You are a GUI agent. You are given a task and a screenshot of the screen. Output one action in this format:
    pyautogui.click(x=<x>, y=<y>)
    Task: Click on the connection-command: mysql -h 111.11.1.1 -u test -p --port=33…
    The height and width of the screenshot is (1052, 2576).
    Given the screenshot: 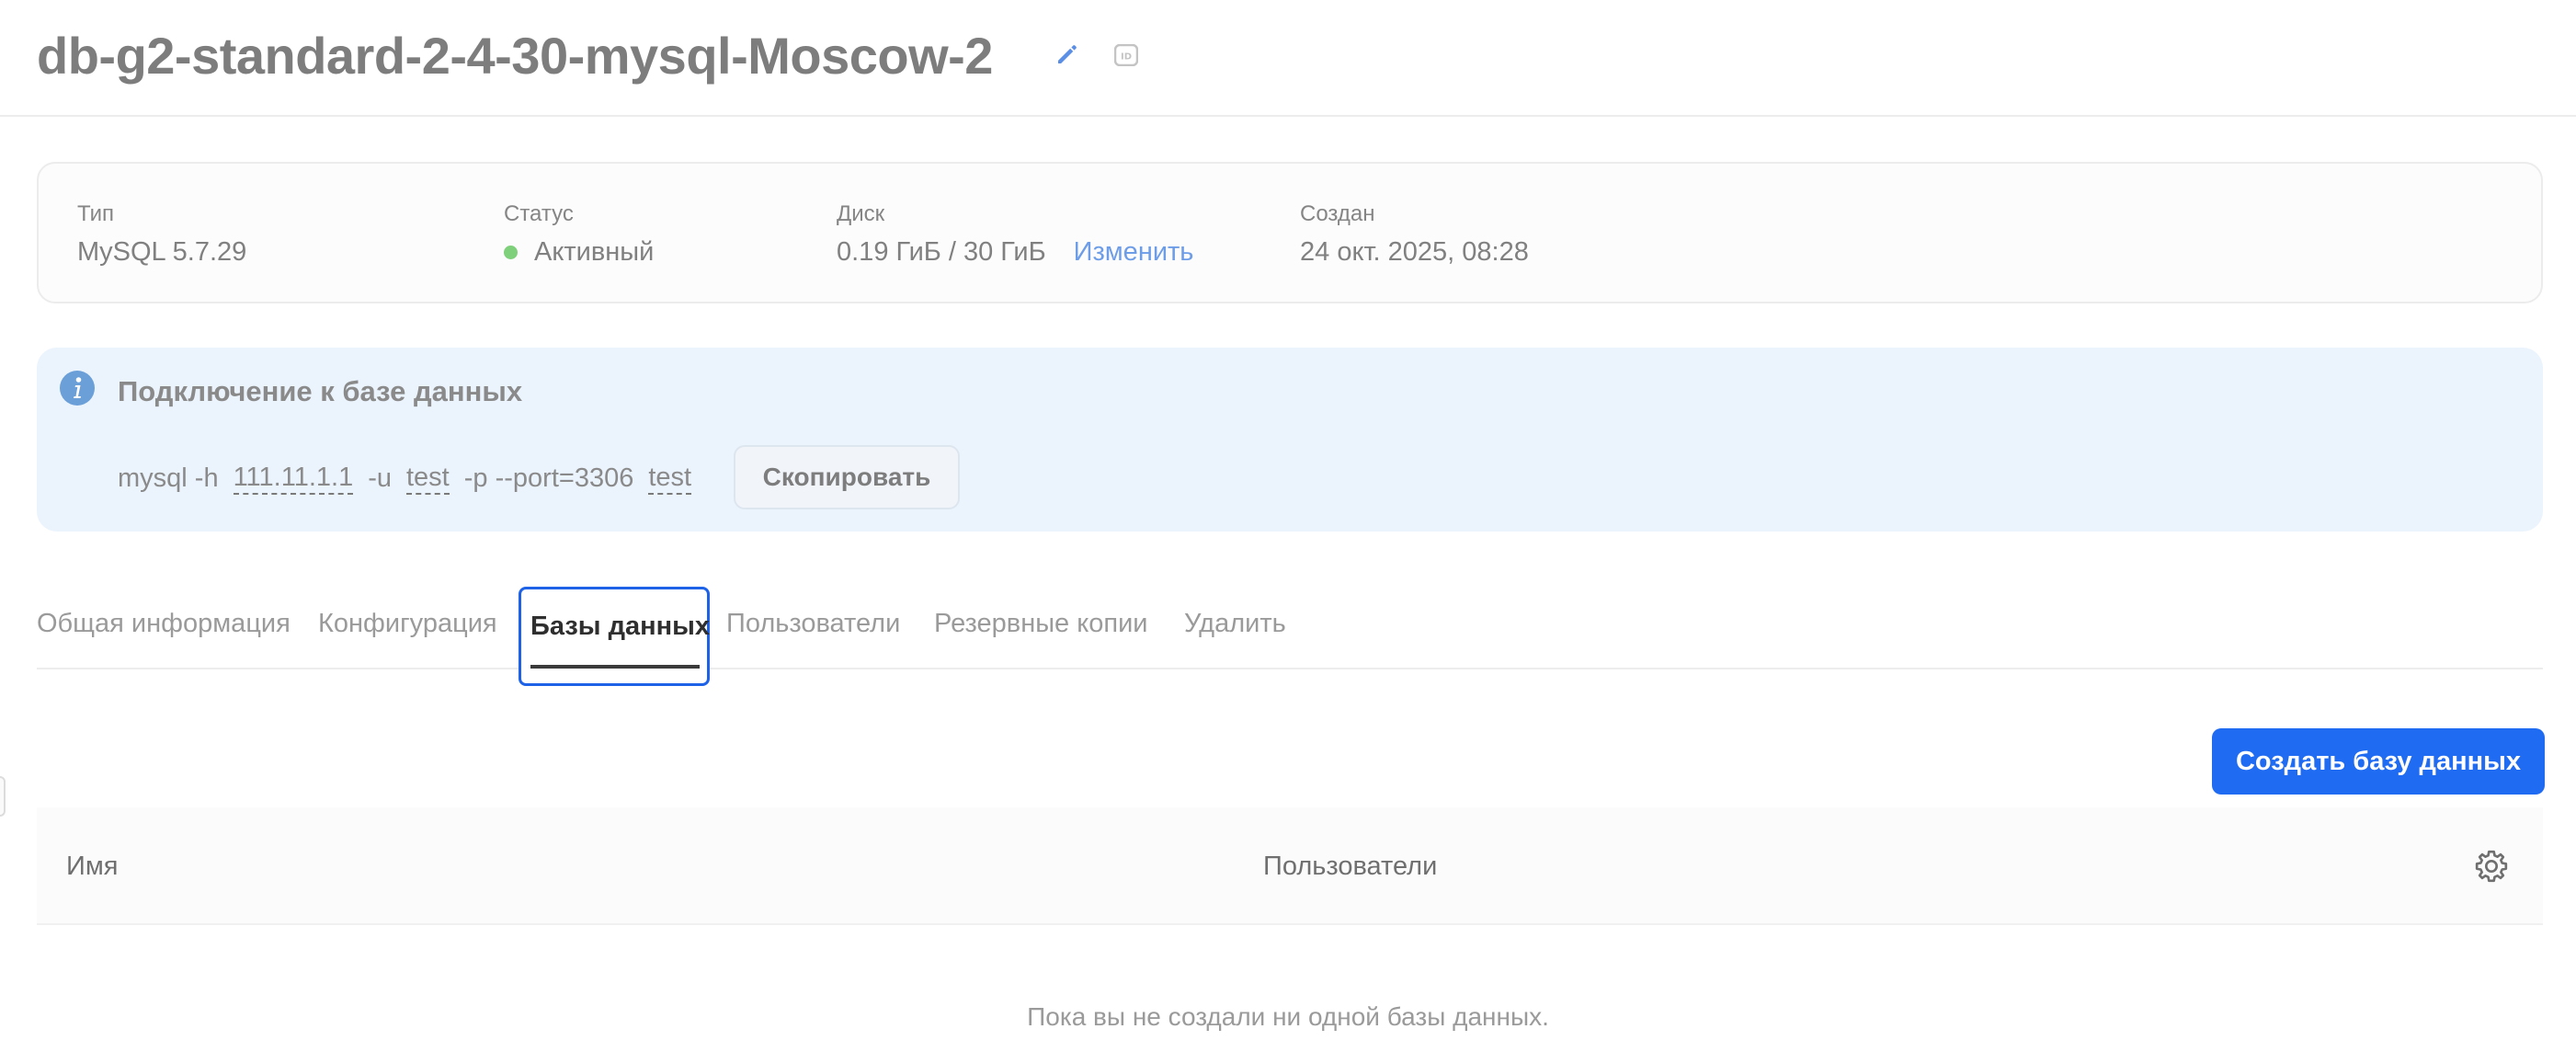 What is the action you would take?
    pyautogui.click(x=412, y=478)
    